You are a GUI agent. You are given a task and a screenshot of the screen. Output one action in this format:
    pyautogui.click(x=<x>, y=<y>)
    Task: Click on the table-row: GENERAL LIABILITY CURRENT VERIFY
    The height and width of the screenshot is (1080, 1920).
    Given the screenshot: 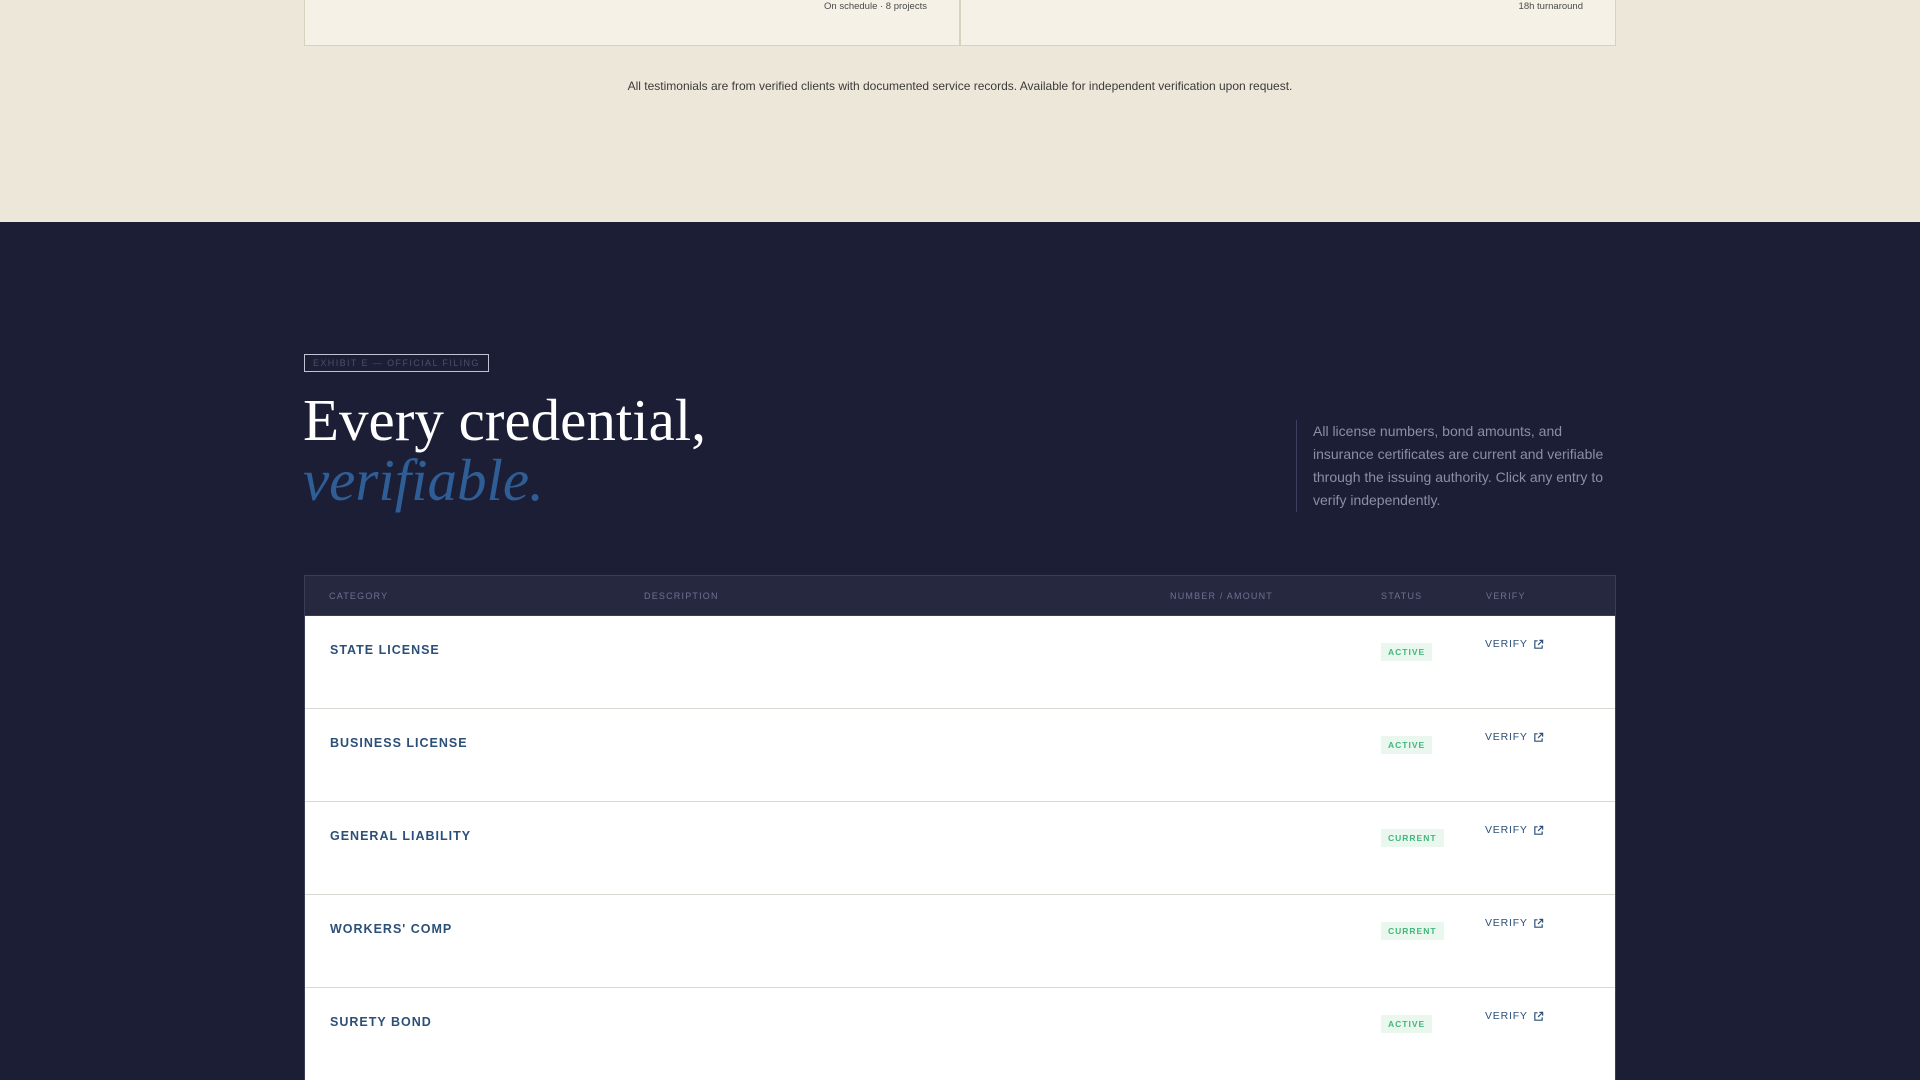 What is the action you would take?
    pyautogui.click(x=960, y=848)
    